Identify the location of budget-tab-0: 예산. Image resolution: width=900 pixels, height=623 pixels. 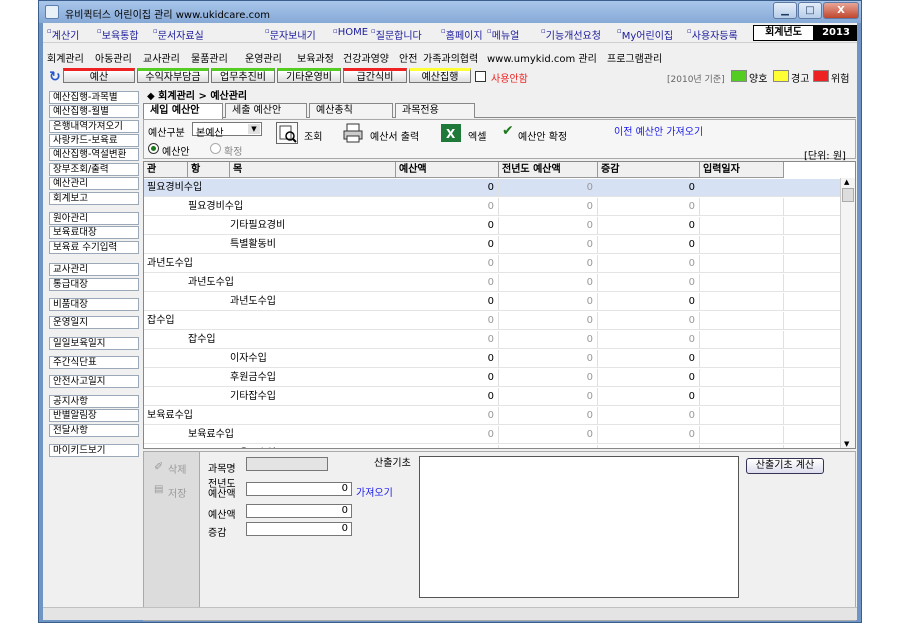
(99, 75).